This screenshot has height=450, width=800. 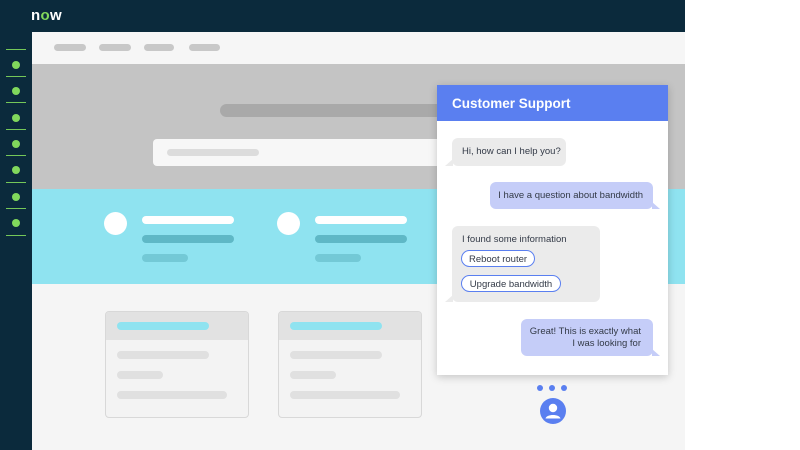 I want to click on user-message: I have a question about bandwidth, so click(x=575, y=195).